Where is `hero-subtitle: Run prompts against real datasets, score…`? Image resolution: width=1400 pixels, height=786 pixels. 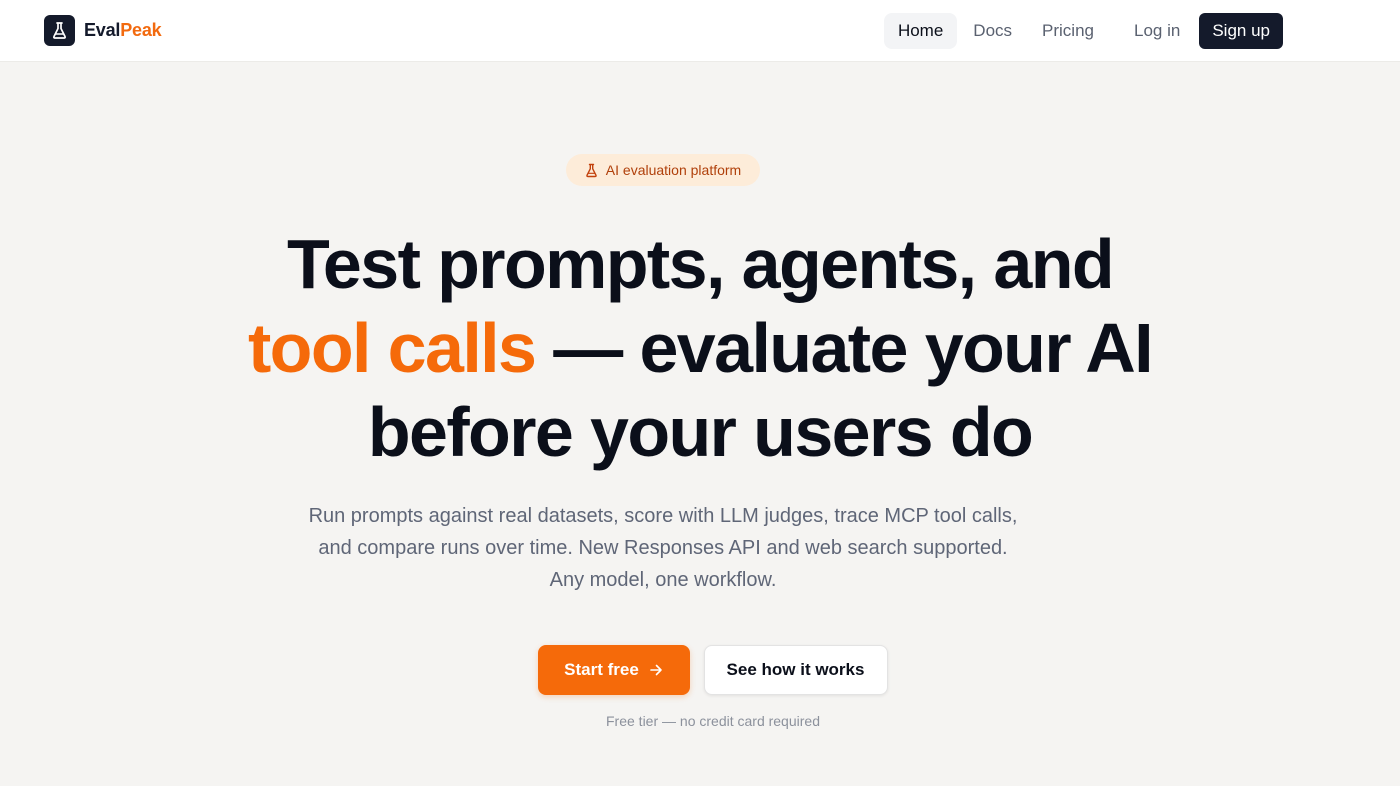 hero-subtitle: Run prompts against real datasets, score… is located at coordinates (663, 548).